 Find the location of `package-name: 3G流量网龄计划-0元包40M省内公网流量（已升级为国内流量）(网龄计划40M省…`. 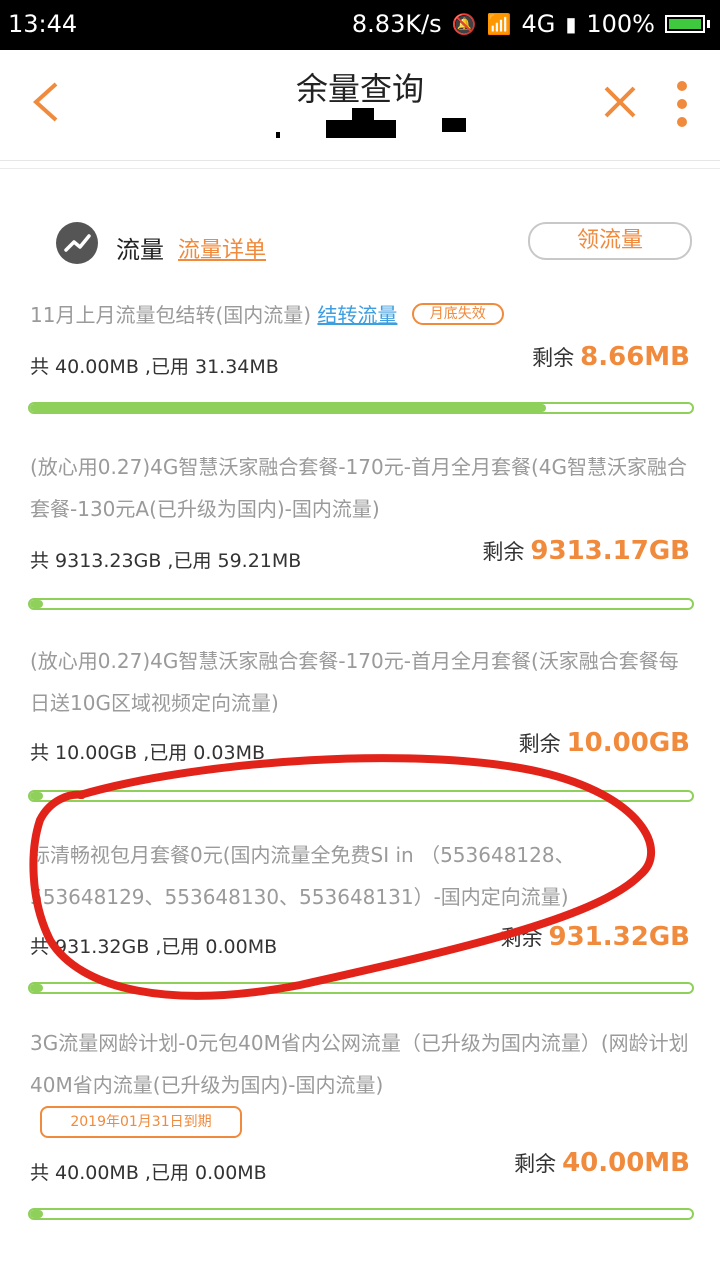

package-name: 3G流量网龄计划-0元包40M省内公网流量（已升级为国内流量）(网龄计划40M省… is located at coordinates (359, 1064).